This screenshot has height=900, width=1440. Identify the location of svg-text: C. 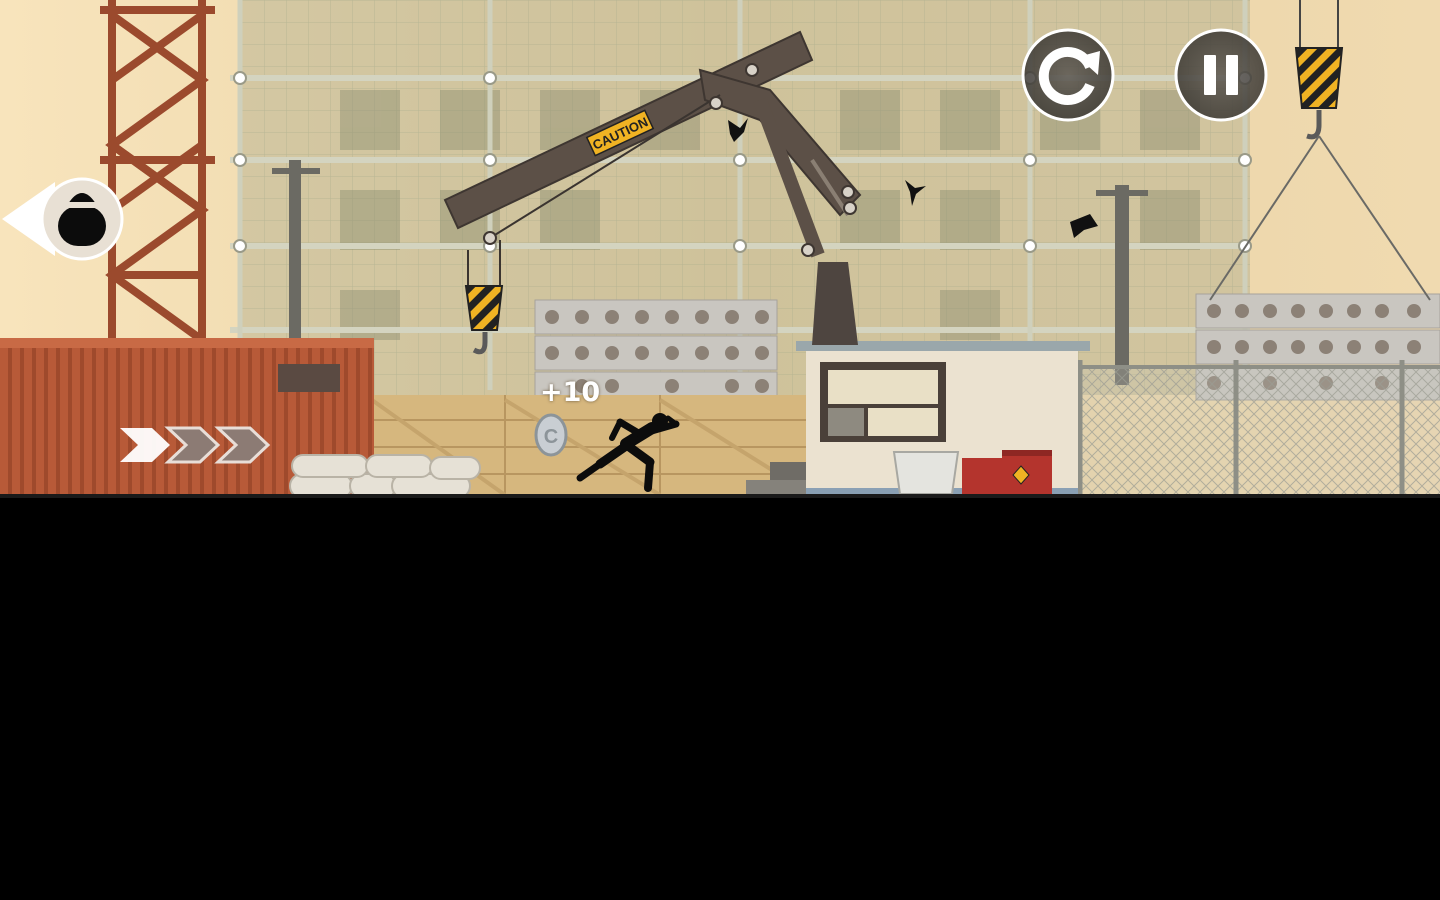
(551, 437).